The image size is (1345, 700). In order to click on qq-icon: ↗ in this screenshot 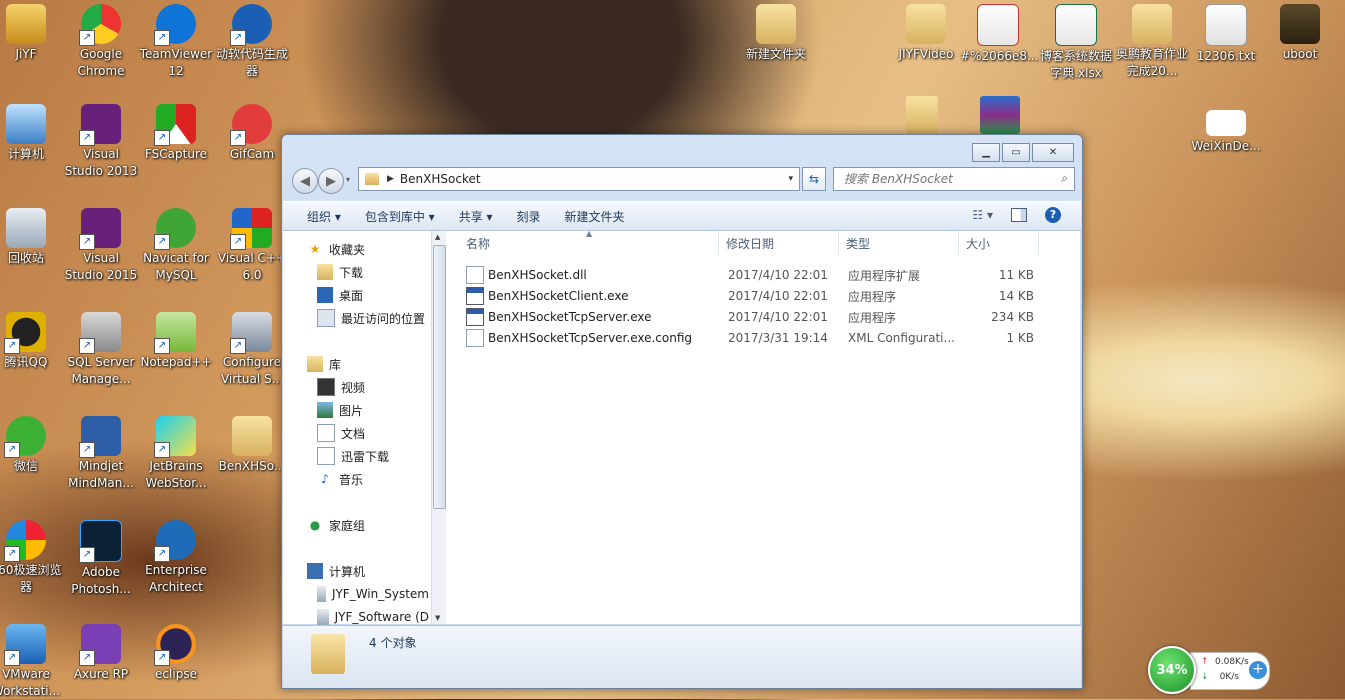, I will do `click(25, 333)`.